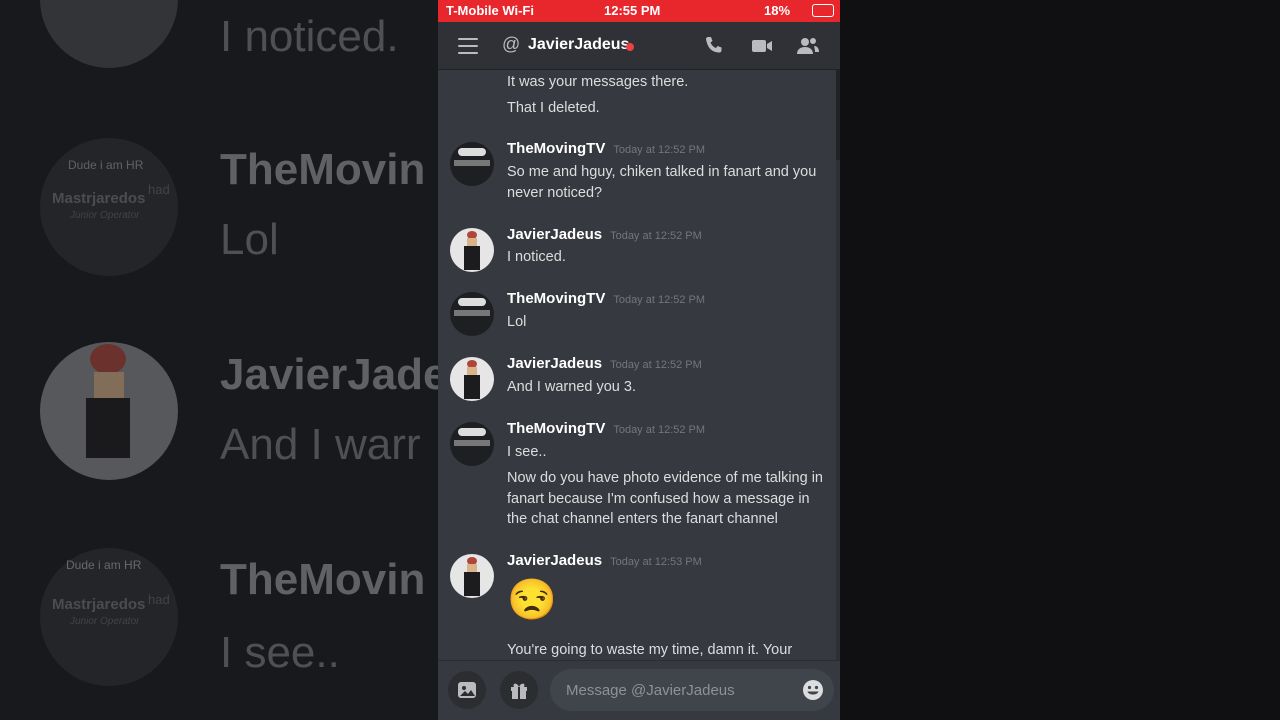 This screenshot has width=1280, height=720. What do you see at coordinates (320, 444) in the screenshot?
I see `background-text: And I warr` at bounding box center [320, 444].